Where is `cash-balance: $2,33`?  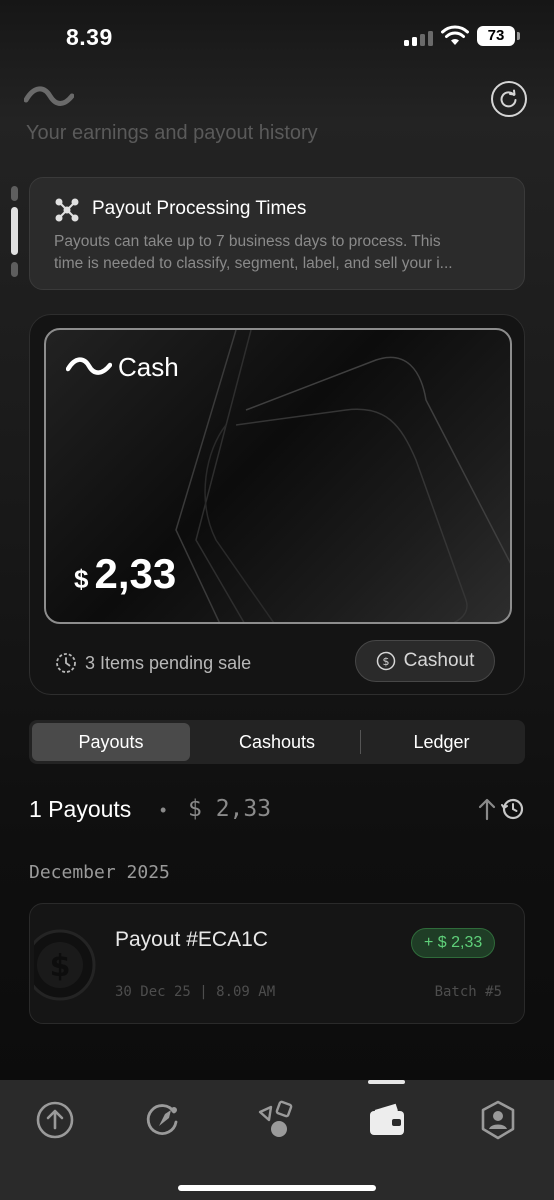
cash-balance: $2,33 is located at coordinates (125, 574).